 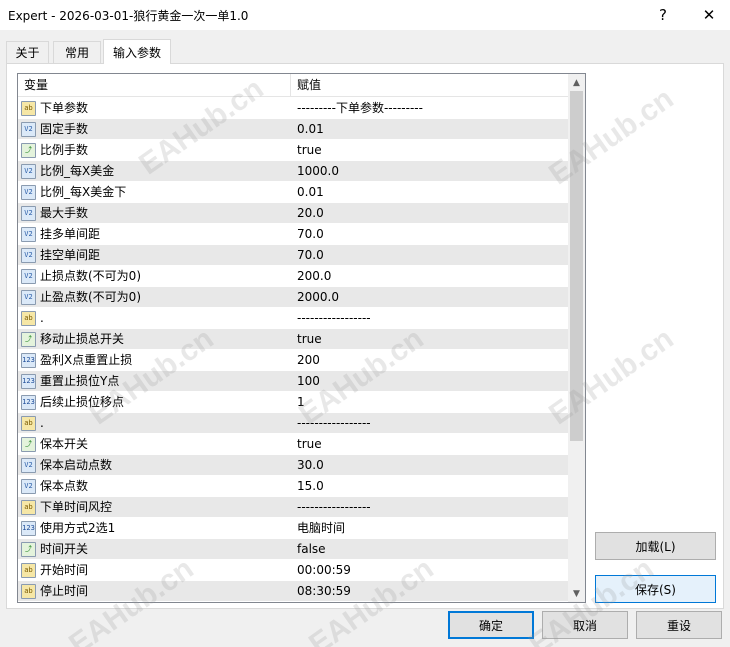 What do you see at coordinates (308, 381) in the screenshot?
I see `parameter-value: 100` at bounding box center [308, 381].